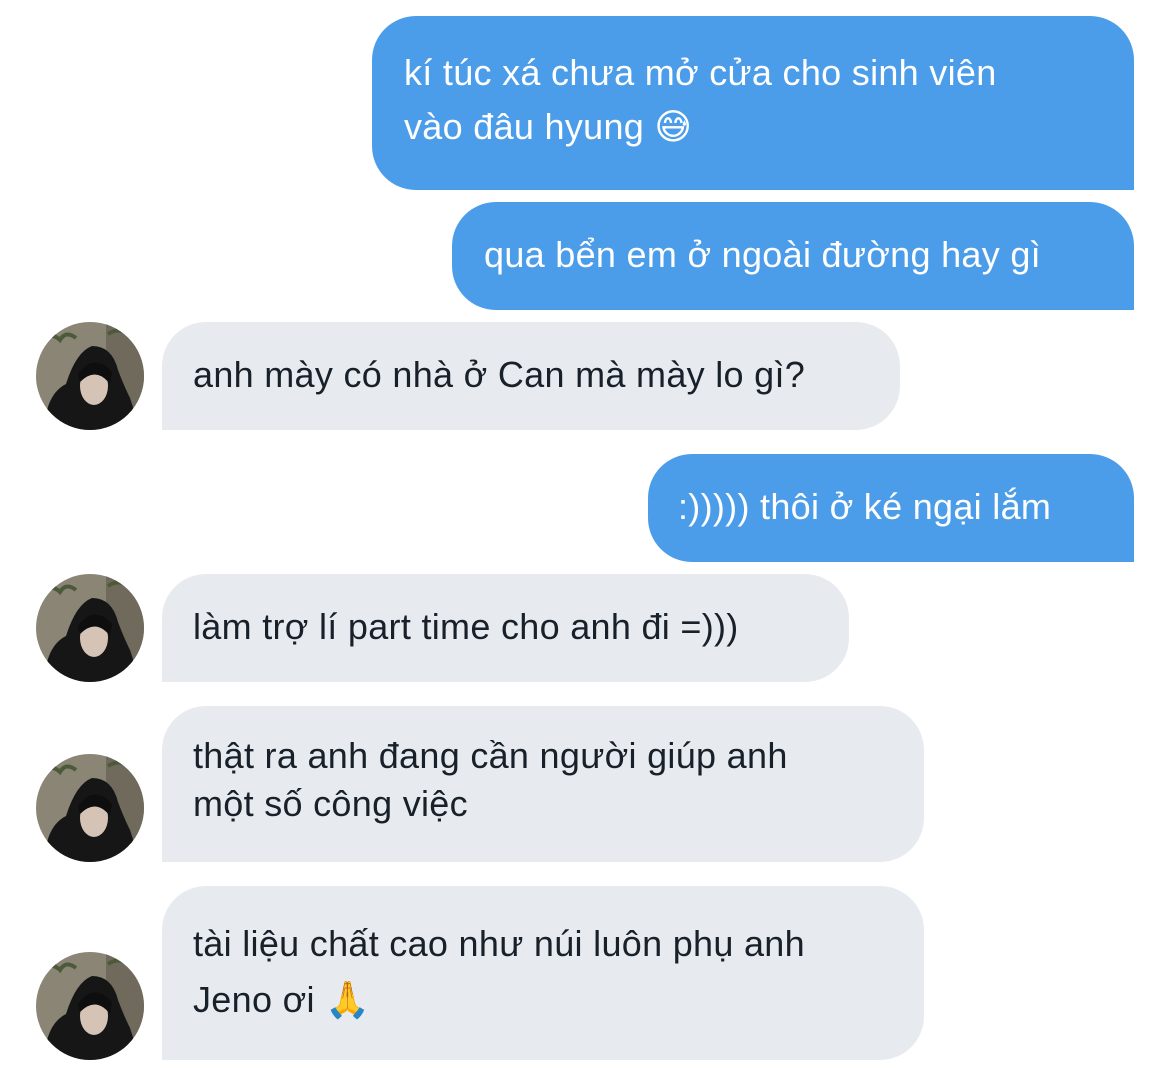 The width and height of the screenshot is (1170, 1075). Describe the element at coordinates (282, 999) in the screenshot. I see `message-text-line: Jeno ơi 🙏` at that location.